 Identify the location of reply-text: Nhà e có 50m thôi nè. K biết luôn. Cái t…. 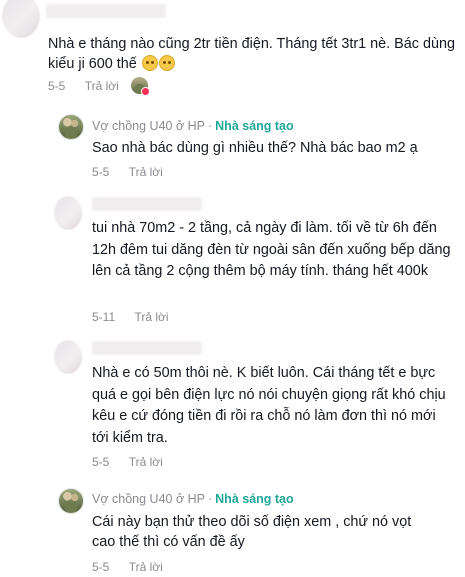
(269, 405).